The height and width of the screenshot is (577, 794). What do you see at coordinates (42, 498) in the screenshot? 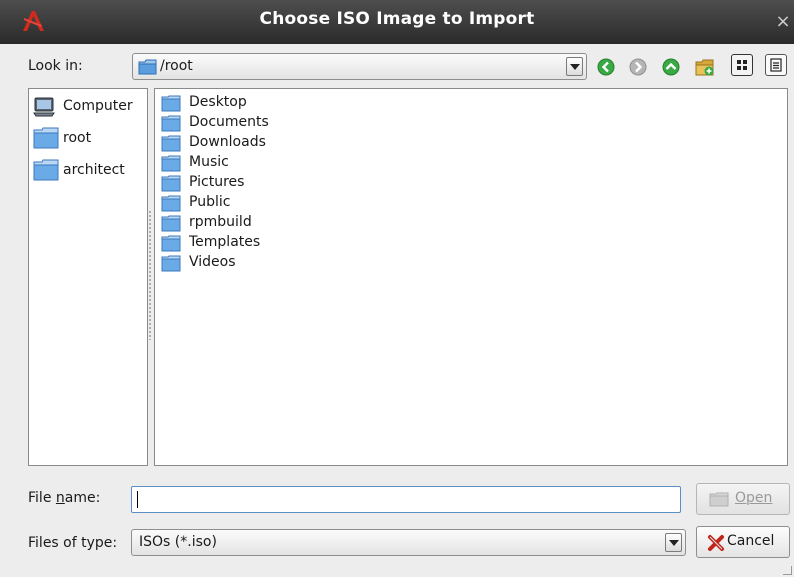
I see `file-name-label-prefix: File` at bounding box center [42, 498].